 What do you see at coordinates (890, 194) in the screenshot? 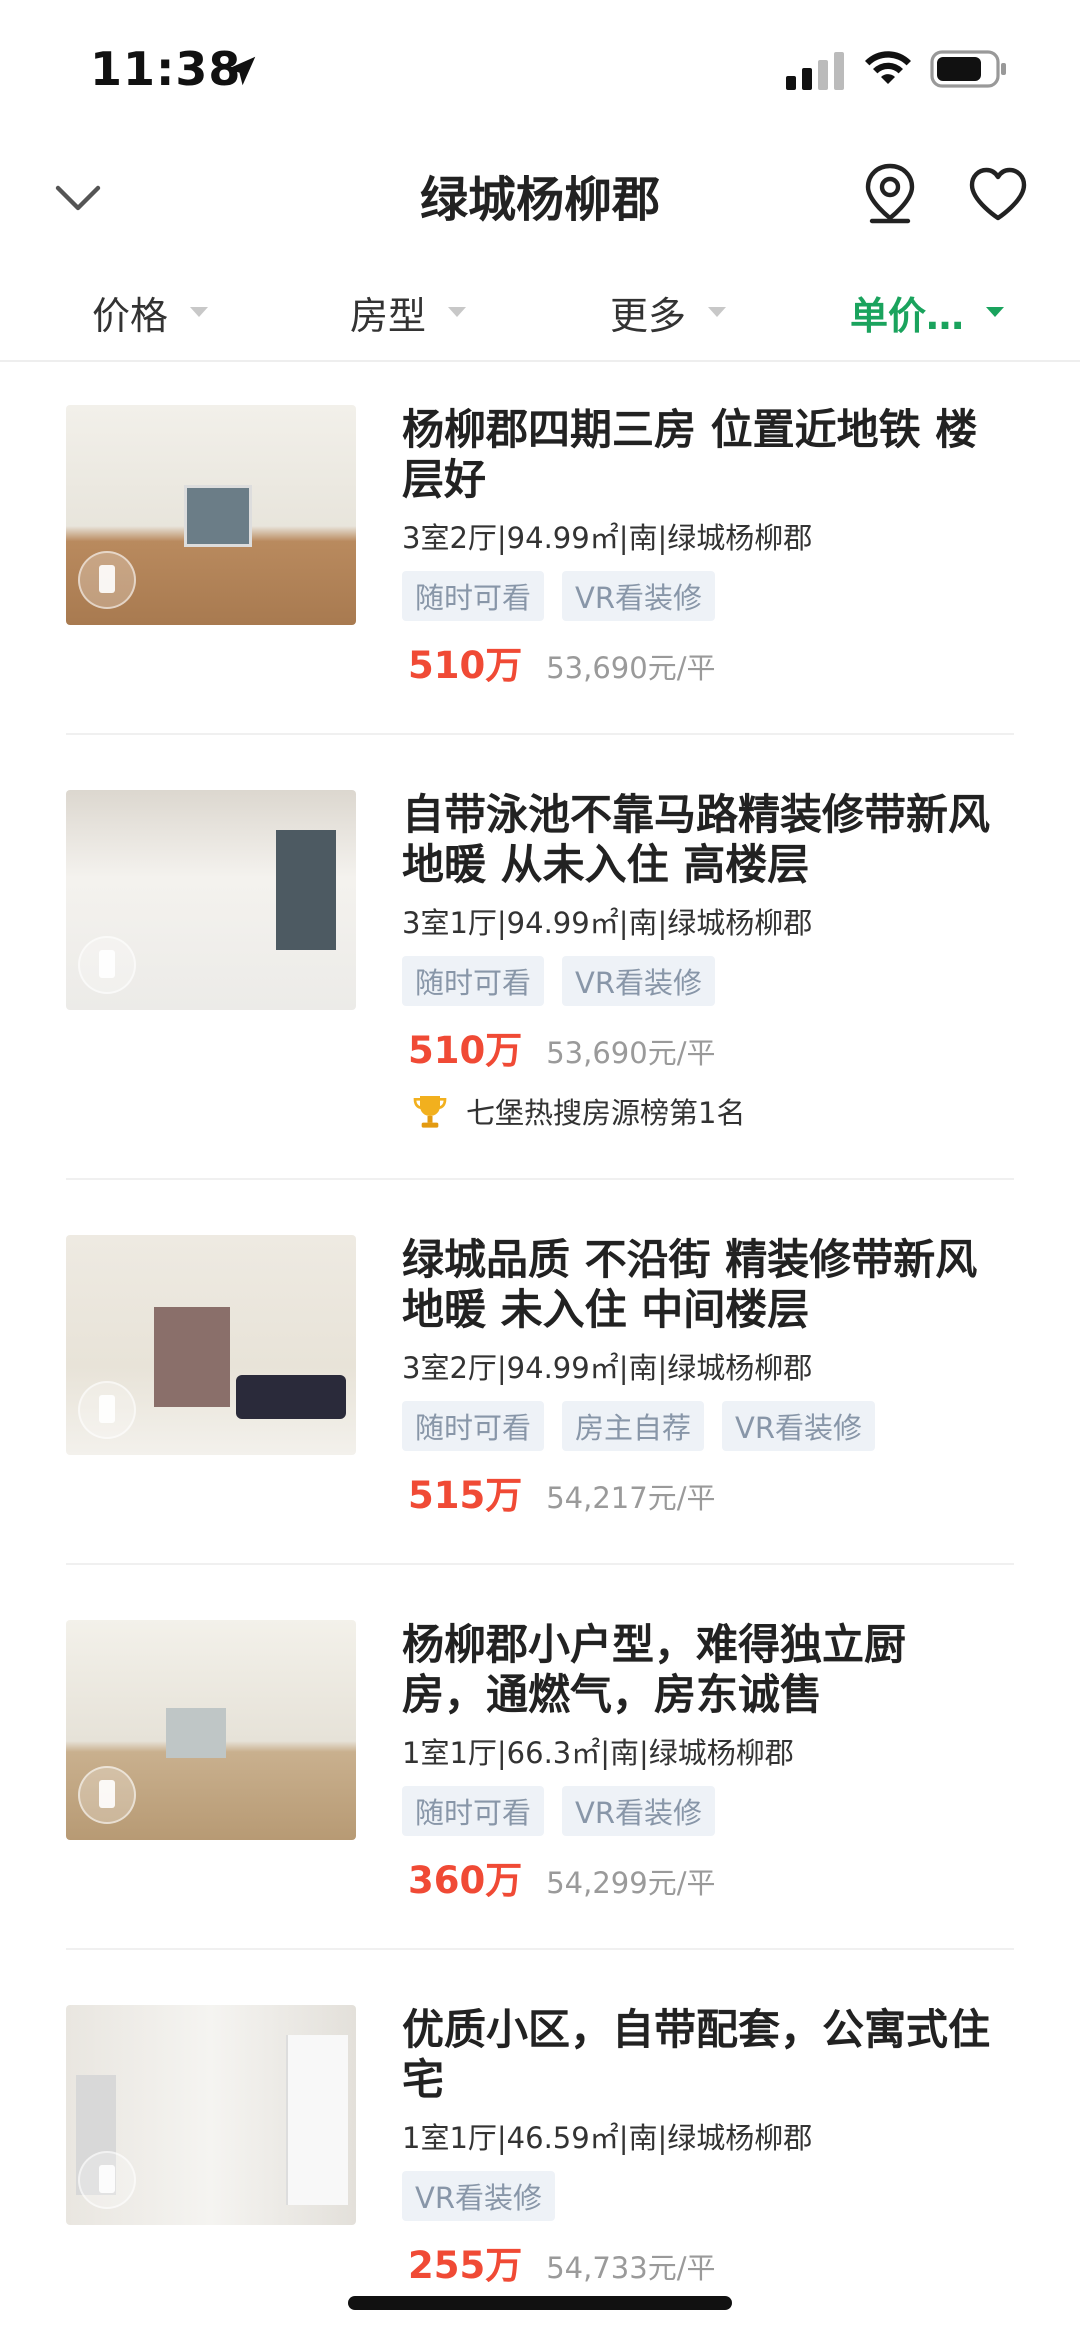
I see `map-pin-icon` at bounding box center [890, 194].